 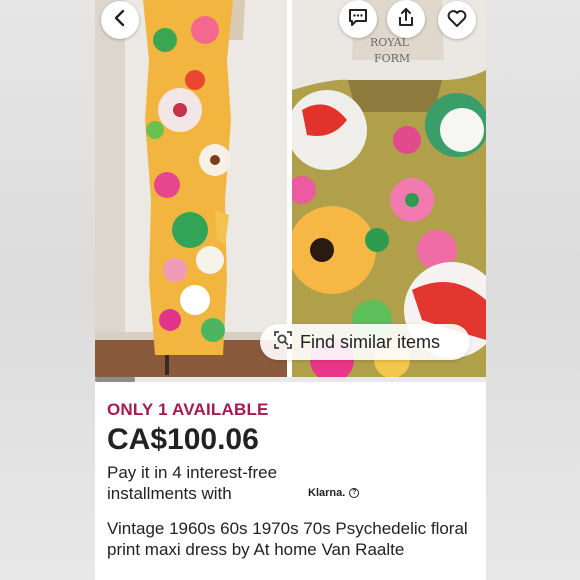 I want to click on klarna-info: Klarna. ?, so click(x=334, y=493).